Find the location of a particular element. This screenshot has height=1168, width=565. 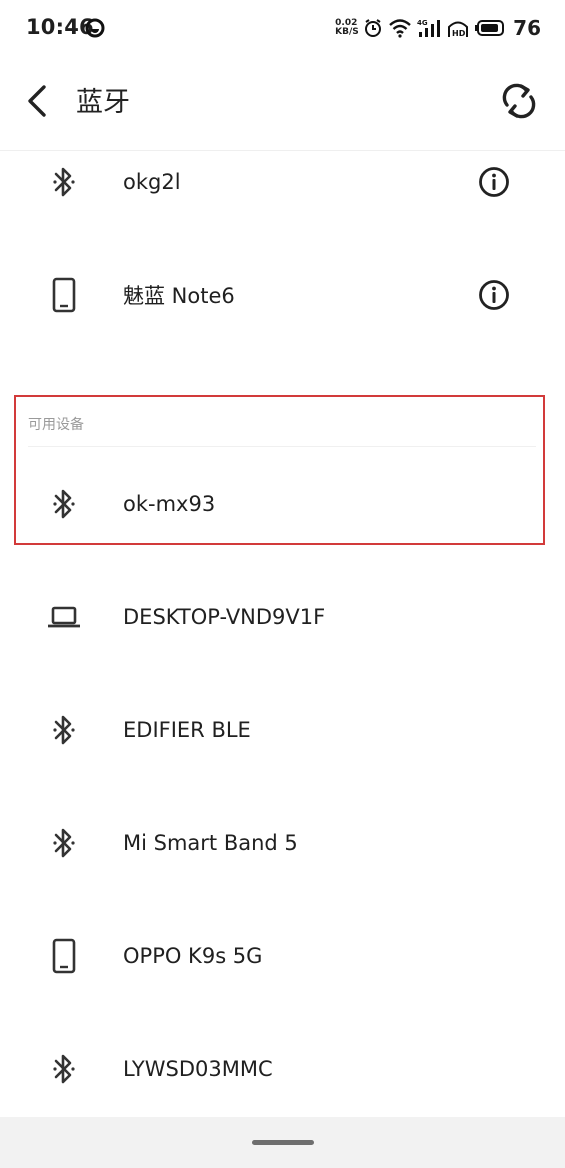

svg-text: 4G is located at coordinates (422, 23).